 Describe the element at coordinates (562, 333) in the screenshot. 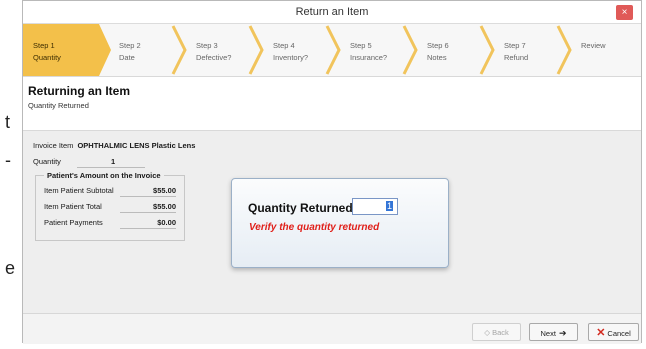

I see `arrow-right-icon: ➔` at that location.